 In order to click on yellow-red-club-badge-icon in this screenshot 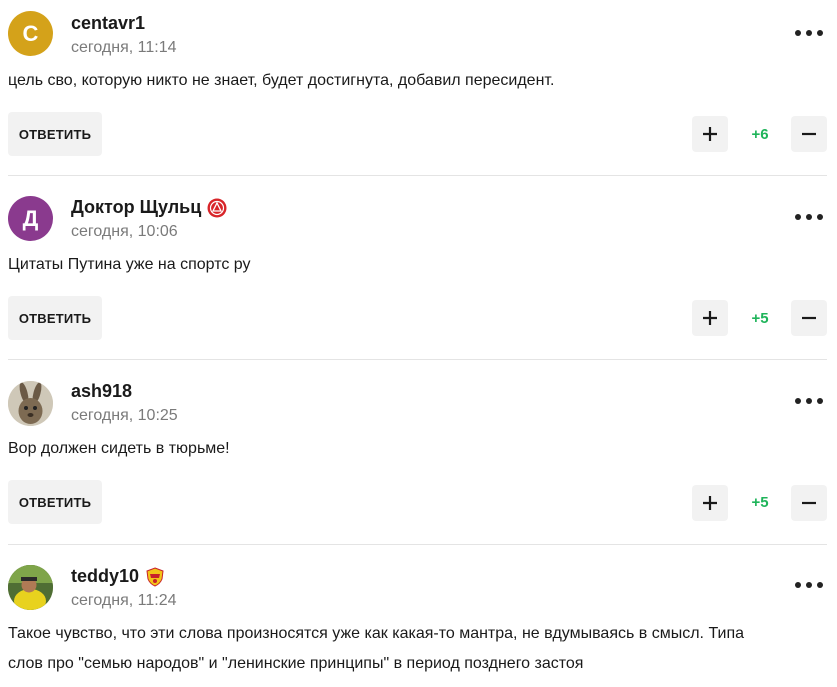, I will do `click(155, 576)`.